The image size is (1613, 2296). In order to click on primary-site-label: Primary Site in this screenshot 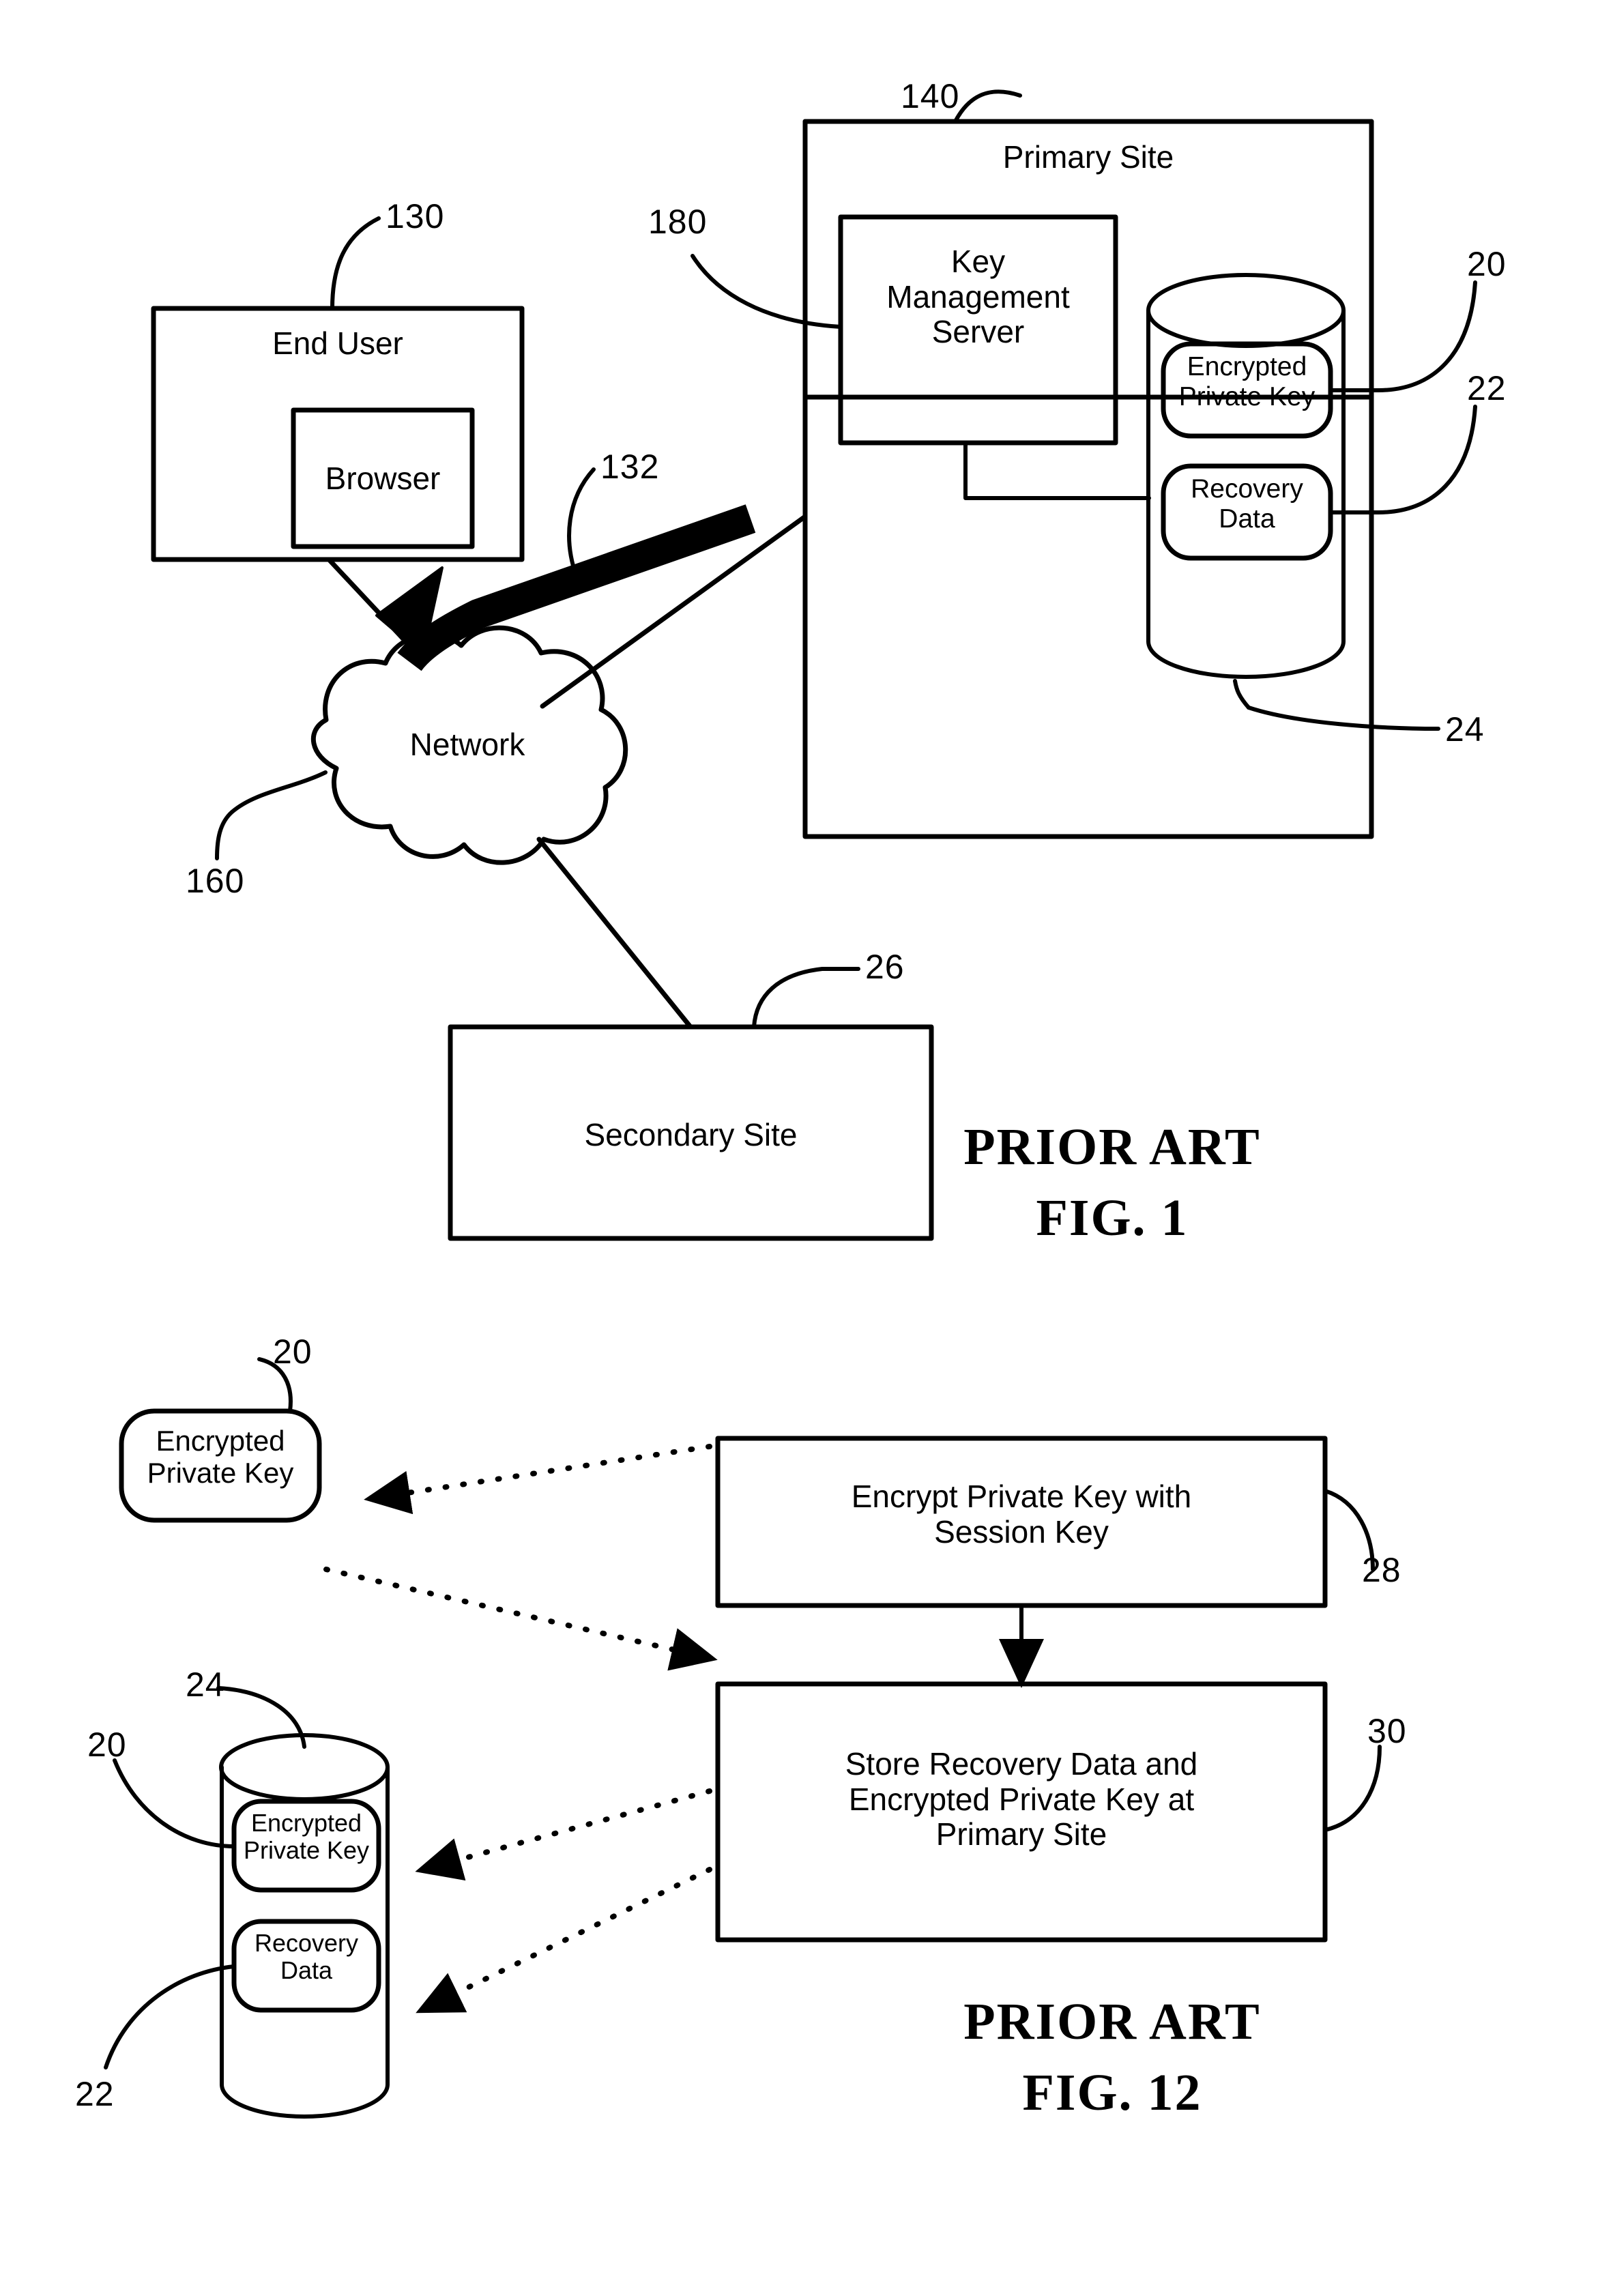, I will do `click(1088, 157)`.